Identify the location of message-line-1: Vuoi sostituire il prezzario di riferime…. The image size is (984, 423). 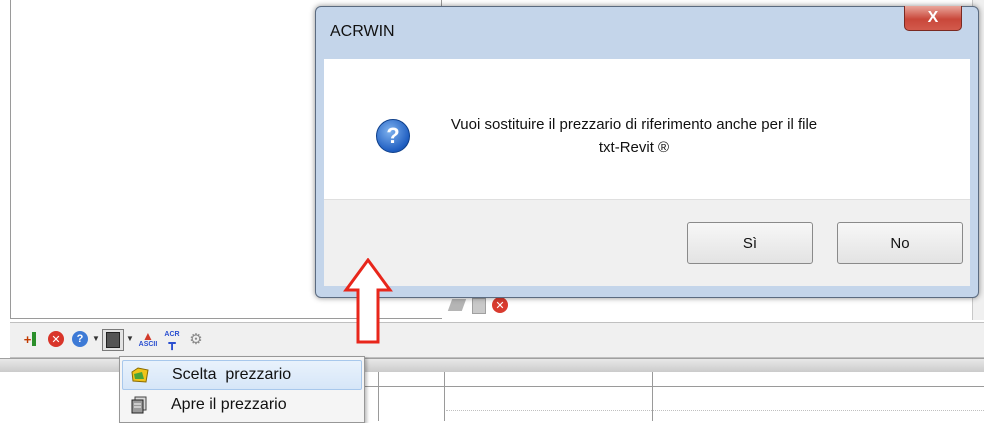
(634, 124).